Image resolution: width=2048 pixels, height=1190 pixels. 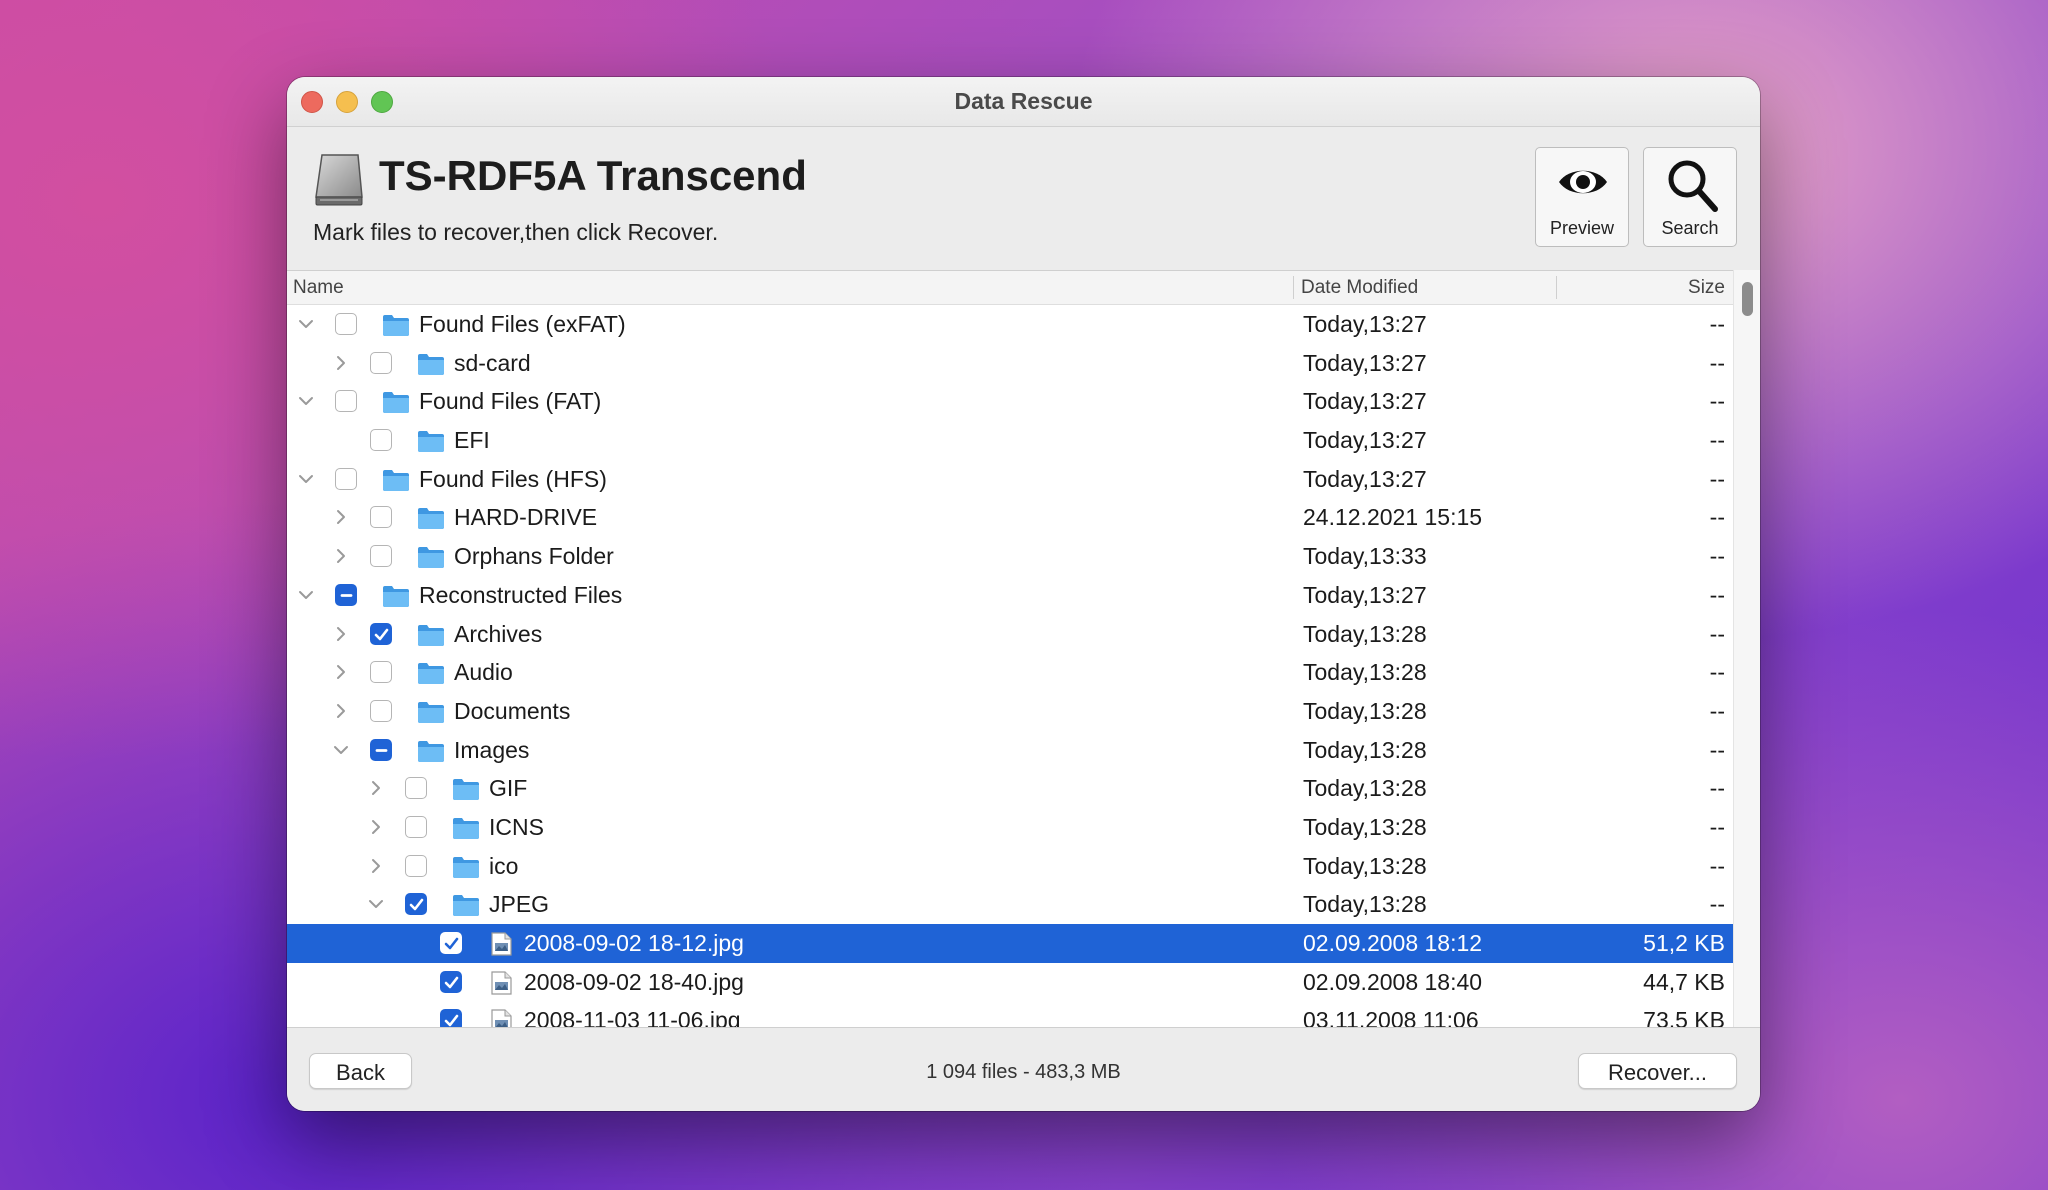 What do you see at coordinates (1746, 648) in the screenshot?
I see `scrollbar` at bounding box center [1746, 648].